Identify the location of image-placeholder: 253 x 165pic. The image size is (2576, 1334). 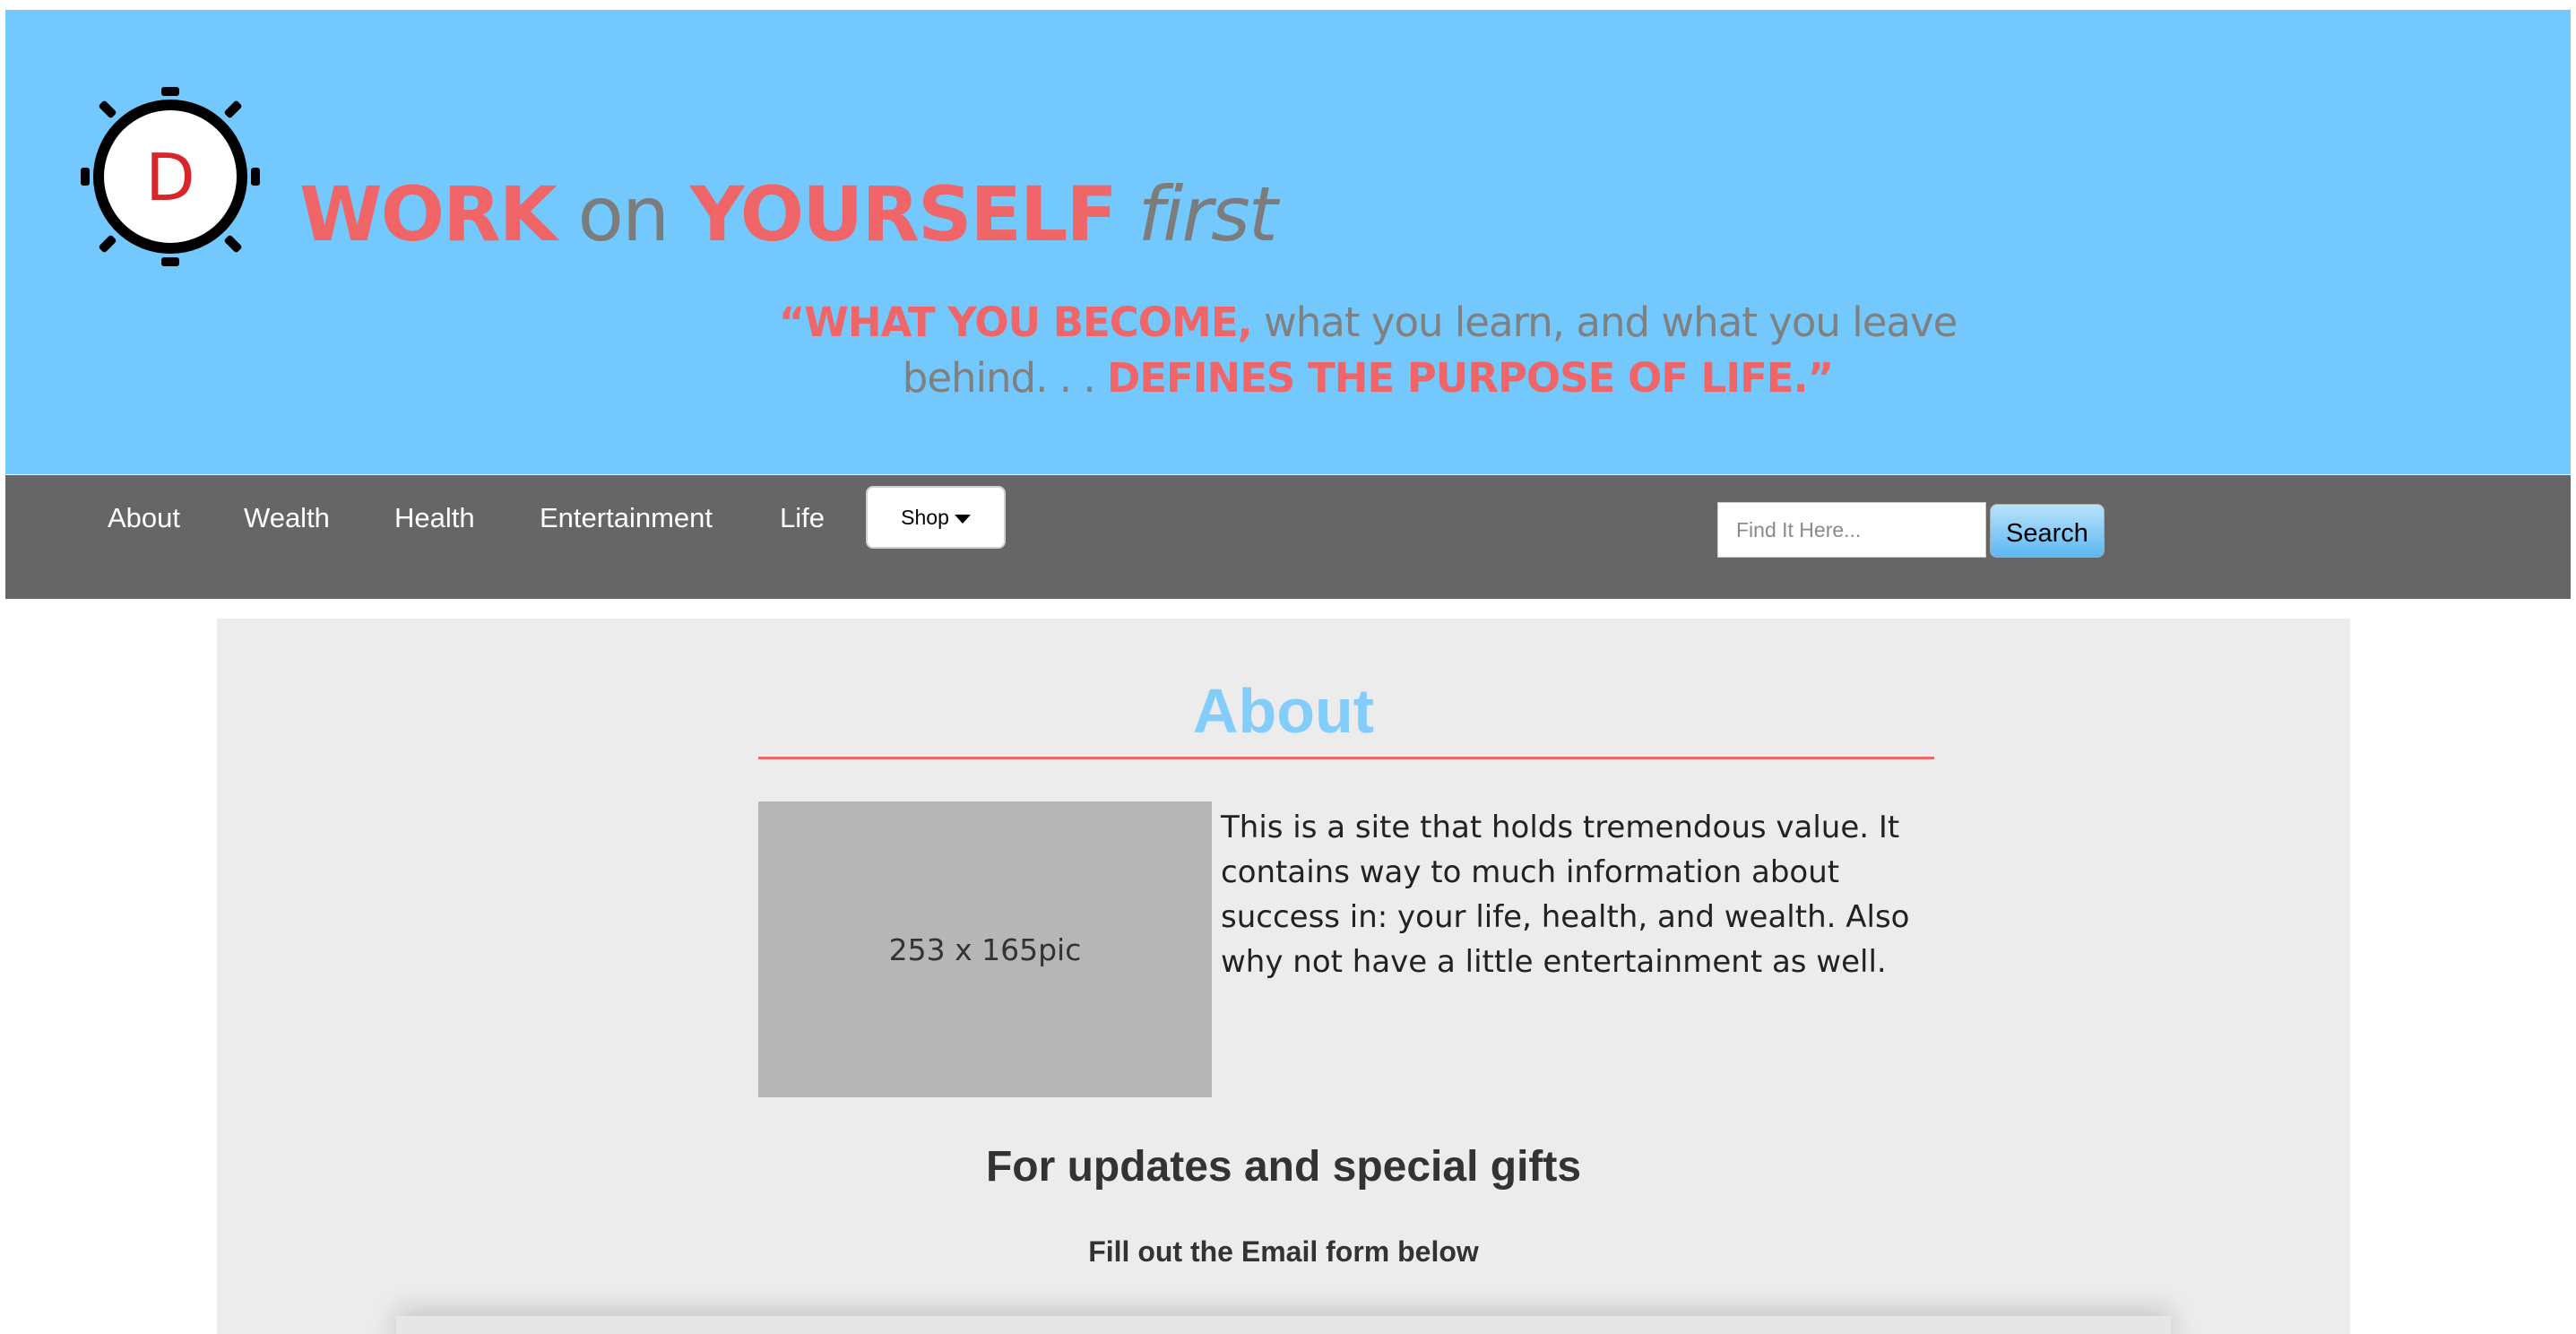
(985, 949).